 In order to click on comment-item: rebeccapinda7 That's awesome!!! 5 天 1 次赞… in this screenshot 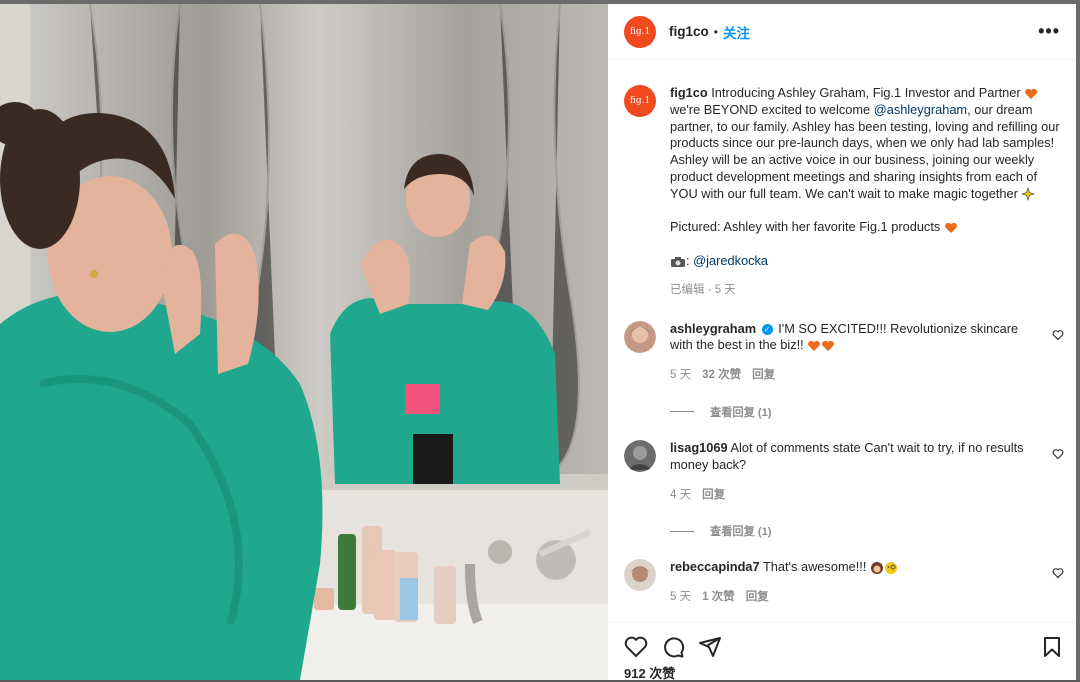, I will do `click(842, 582)`.